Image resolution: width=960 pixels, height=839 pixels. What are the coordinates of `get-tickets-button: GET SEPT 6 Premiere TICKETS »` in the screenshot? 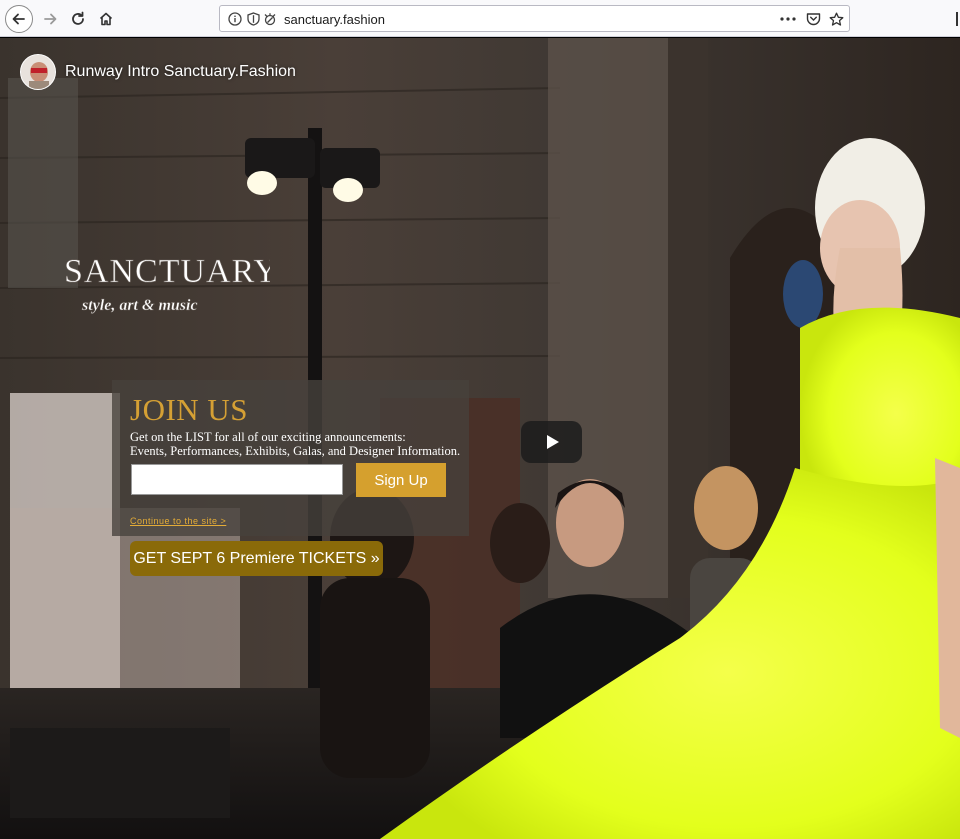 It's located at (256, 558).